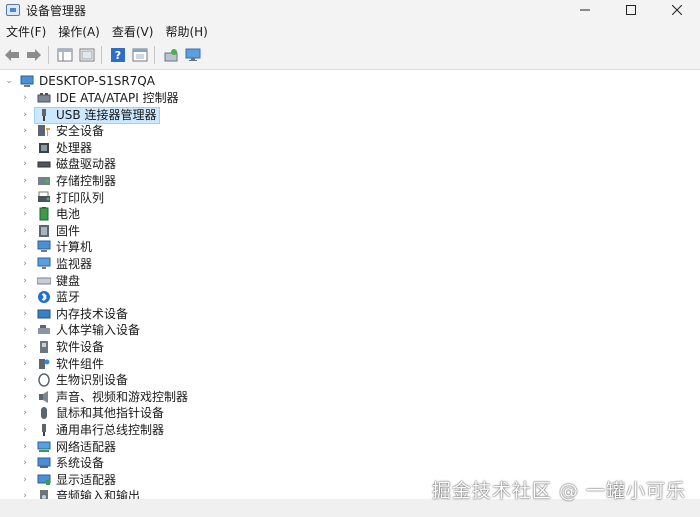  Describe the element at coordinates (83, 314) in the screenshot. I see `tree-item-content: 内存技术设备` at that location.